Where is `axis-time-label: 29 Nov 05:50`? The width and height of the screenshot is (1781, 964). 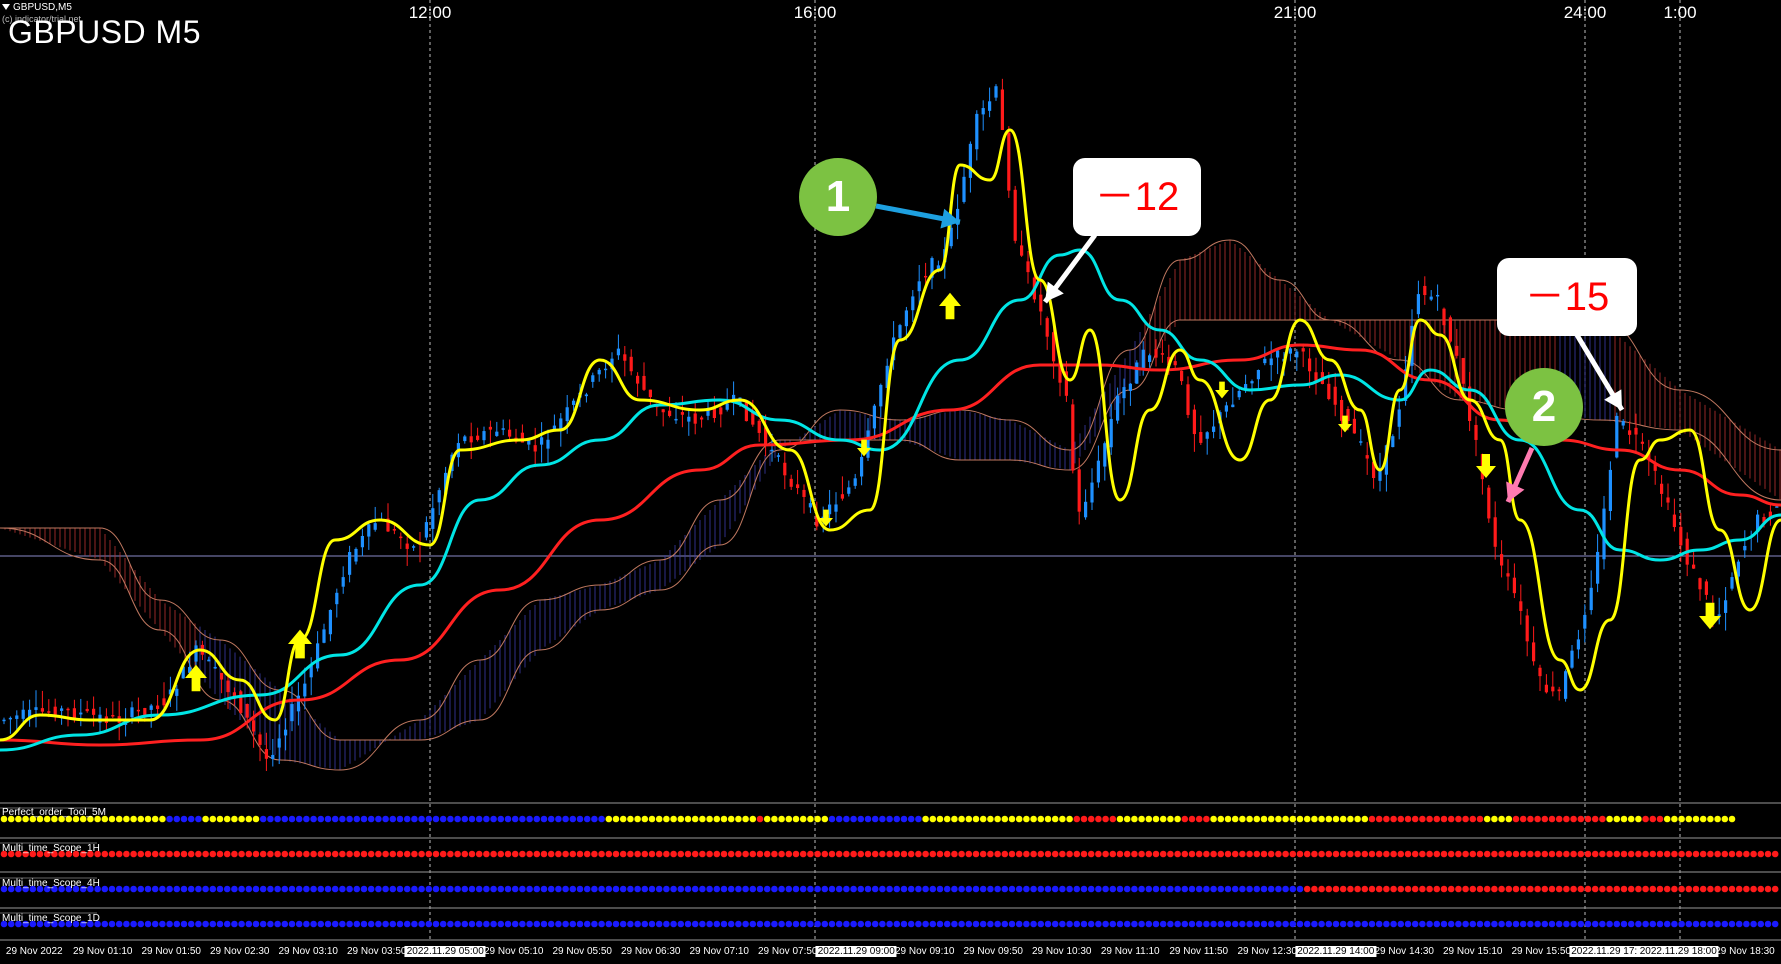
axis-time-label: 29 Nov 05:50 is located at coordinates (582, 951).